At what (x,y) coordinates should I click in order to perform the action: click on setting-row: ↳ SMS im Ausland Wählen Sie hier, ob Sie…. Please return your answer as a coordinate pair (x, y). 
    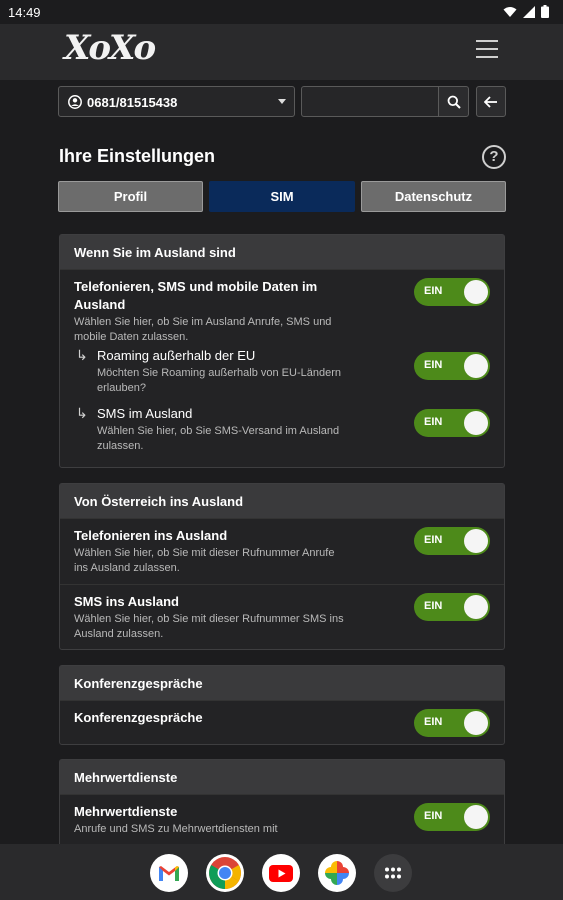
    Looking at the image, I should click on (282, 435).